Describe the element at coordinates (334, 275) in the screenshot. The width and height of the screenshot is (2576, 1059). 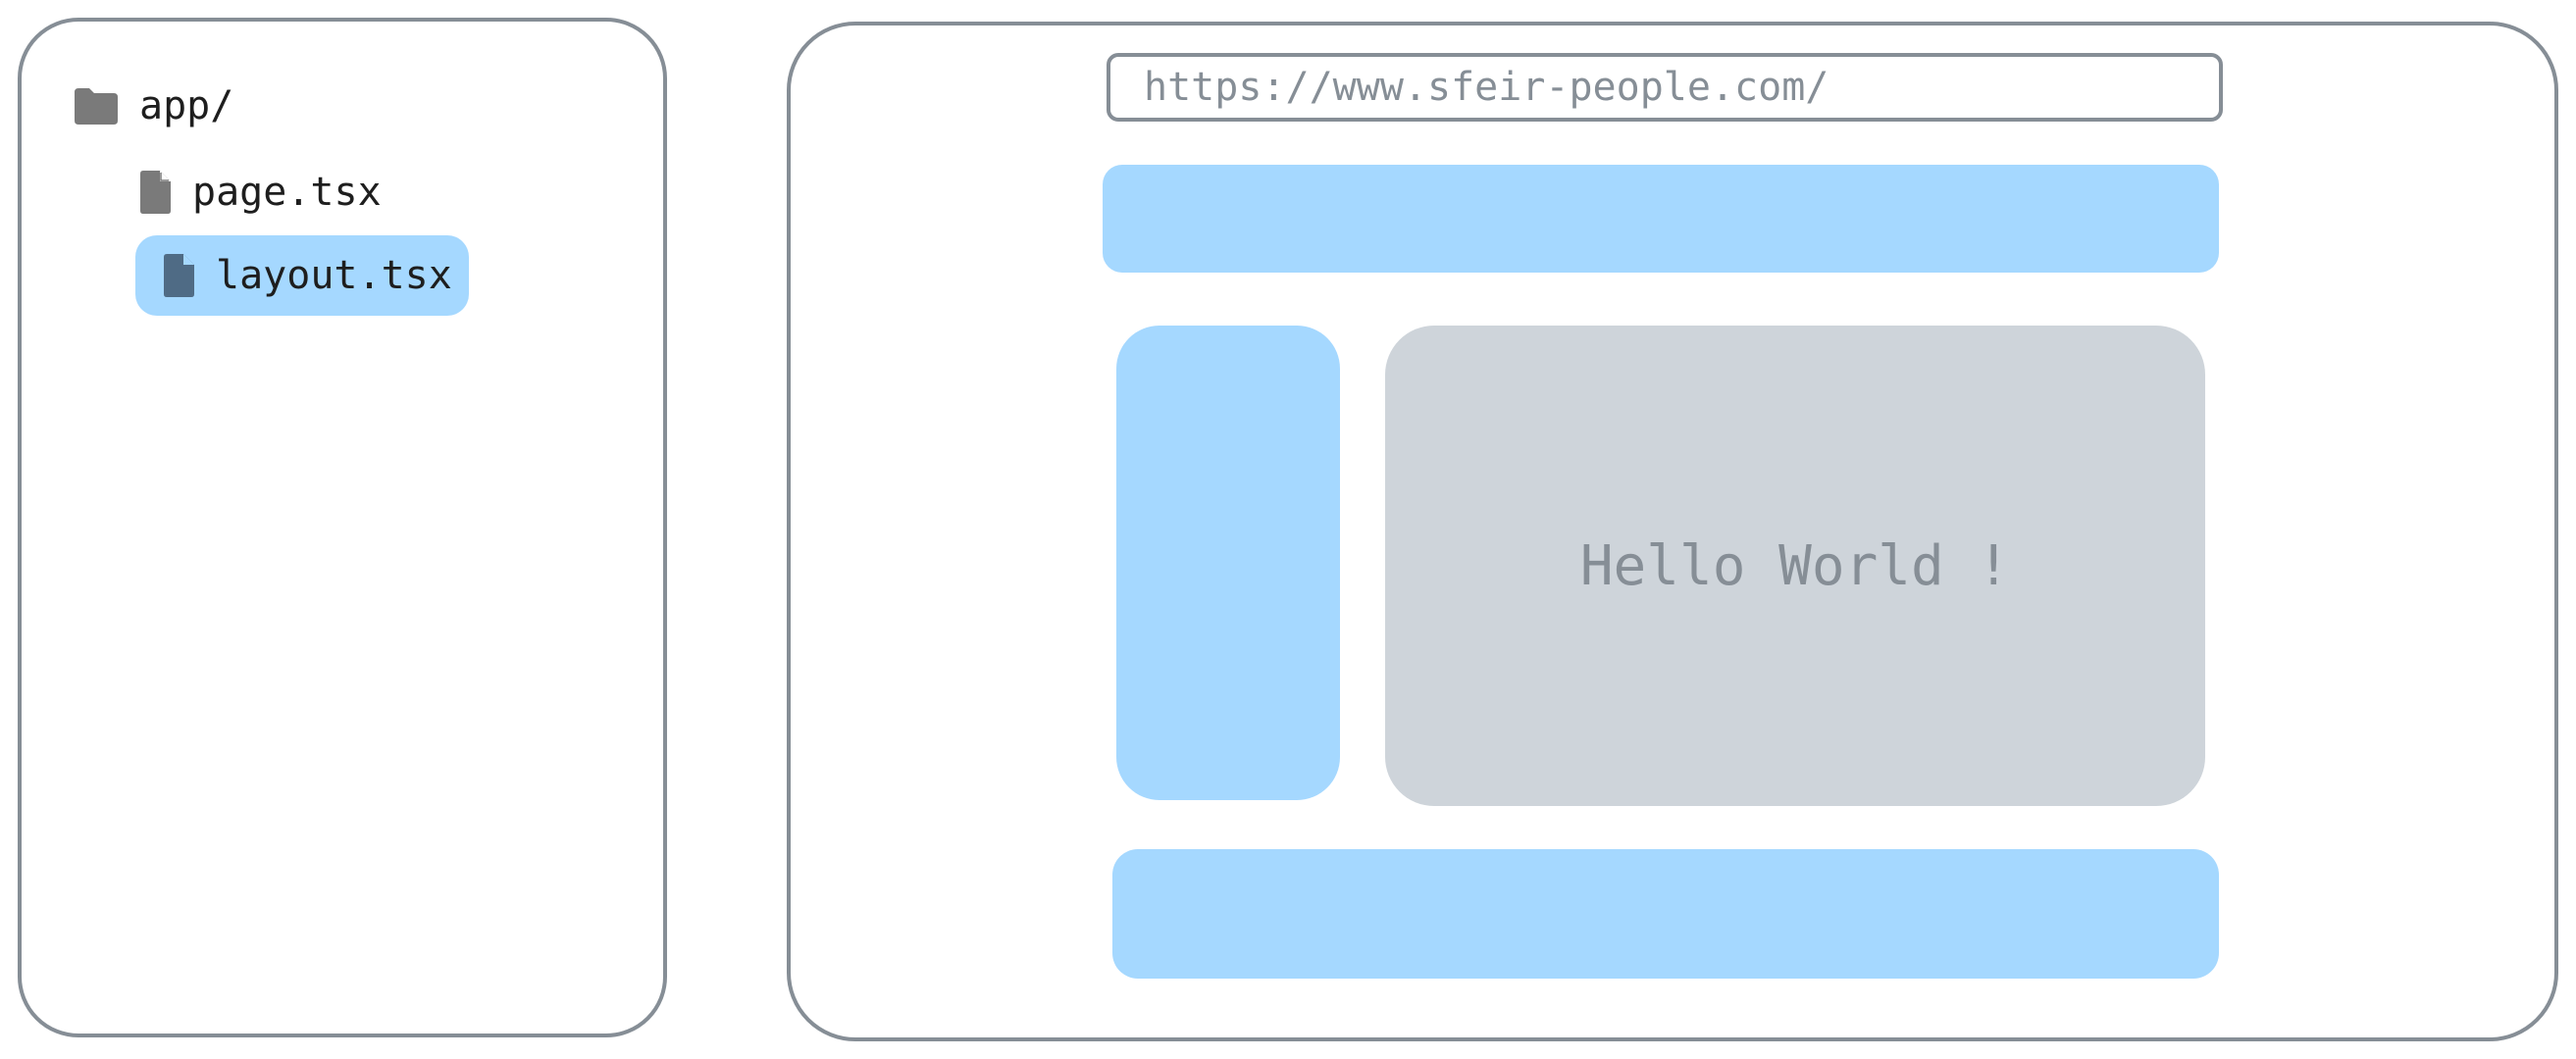
I see `tree-file-label: layout.tsx` at that location.